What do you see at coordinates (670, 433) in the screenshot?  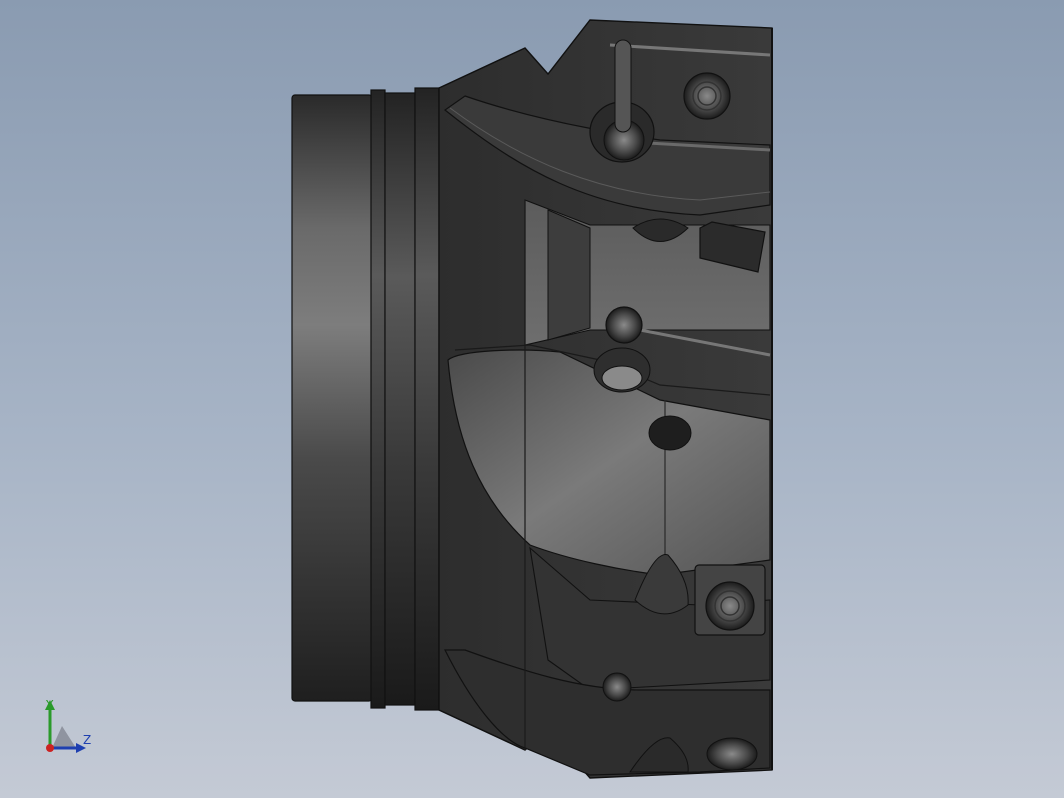 I see `hole-mid` at bounding box center [670, 433].